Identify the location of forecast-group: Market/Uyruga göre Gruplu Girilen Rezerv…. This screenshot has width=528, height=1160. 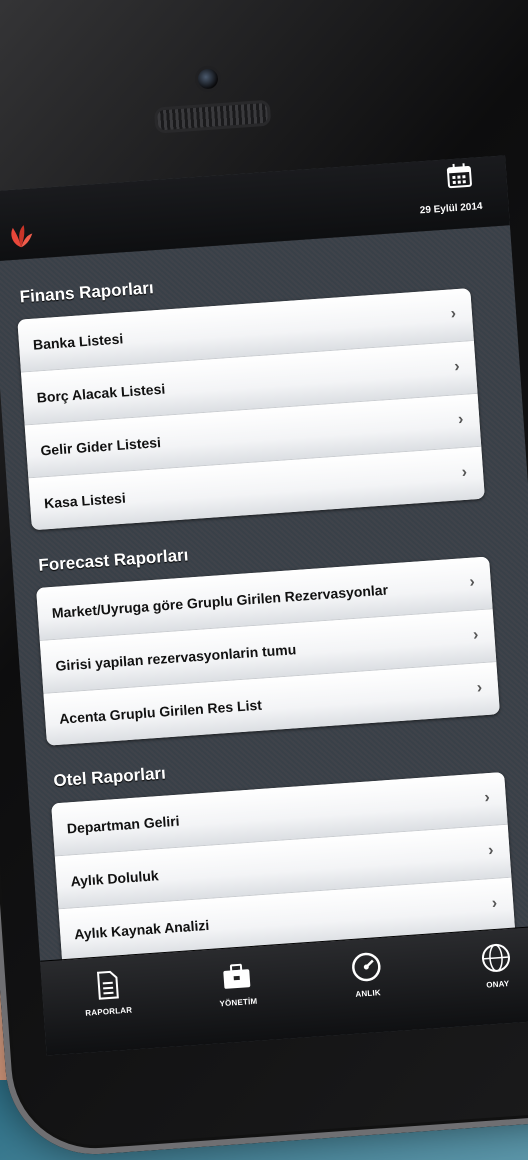
(268, 651).